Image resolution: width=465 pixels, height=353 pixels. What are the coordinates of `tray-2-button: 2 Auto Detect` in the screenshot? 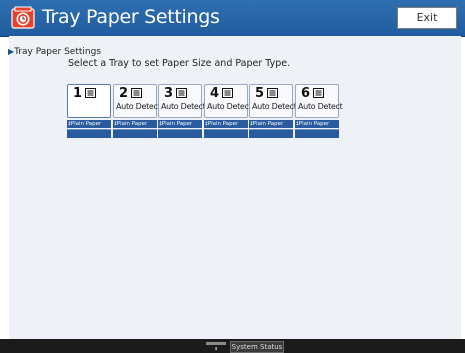 It's located at (137, 101).